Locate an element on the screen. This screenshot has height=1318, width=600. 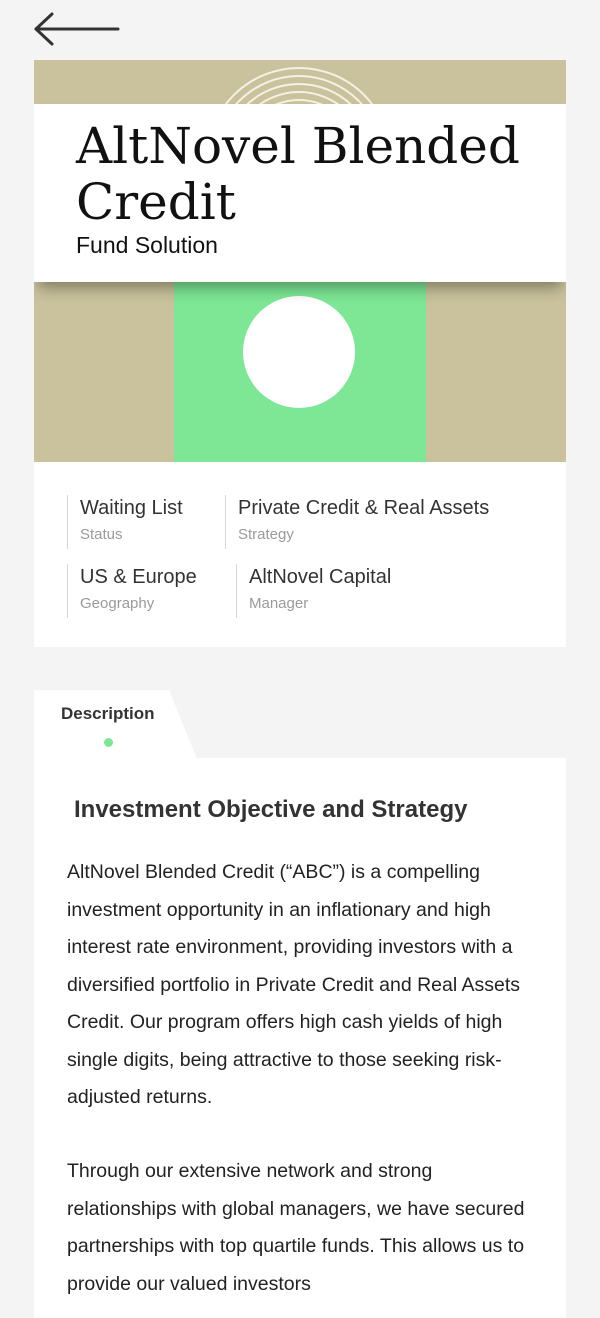
tab-description: Description is located at coordinates (102, 724).